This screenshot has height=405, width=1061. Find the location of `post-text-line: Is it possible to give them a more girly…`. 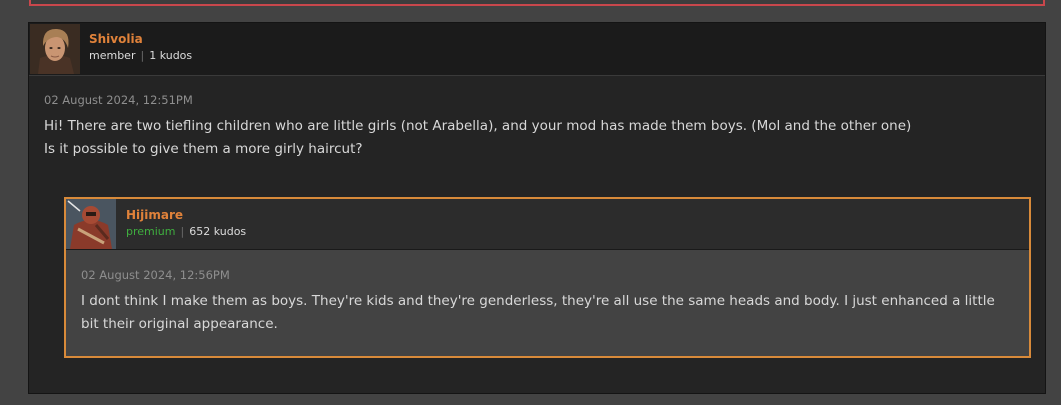

post-text-line: Is it possible to give them a more girly… is located at coordinates (203, 149).